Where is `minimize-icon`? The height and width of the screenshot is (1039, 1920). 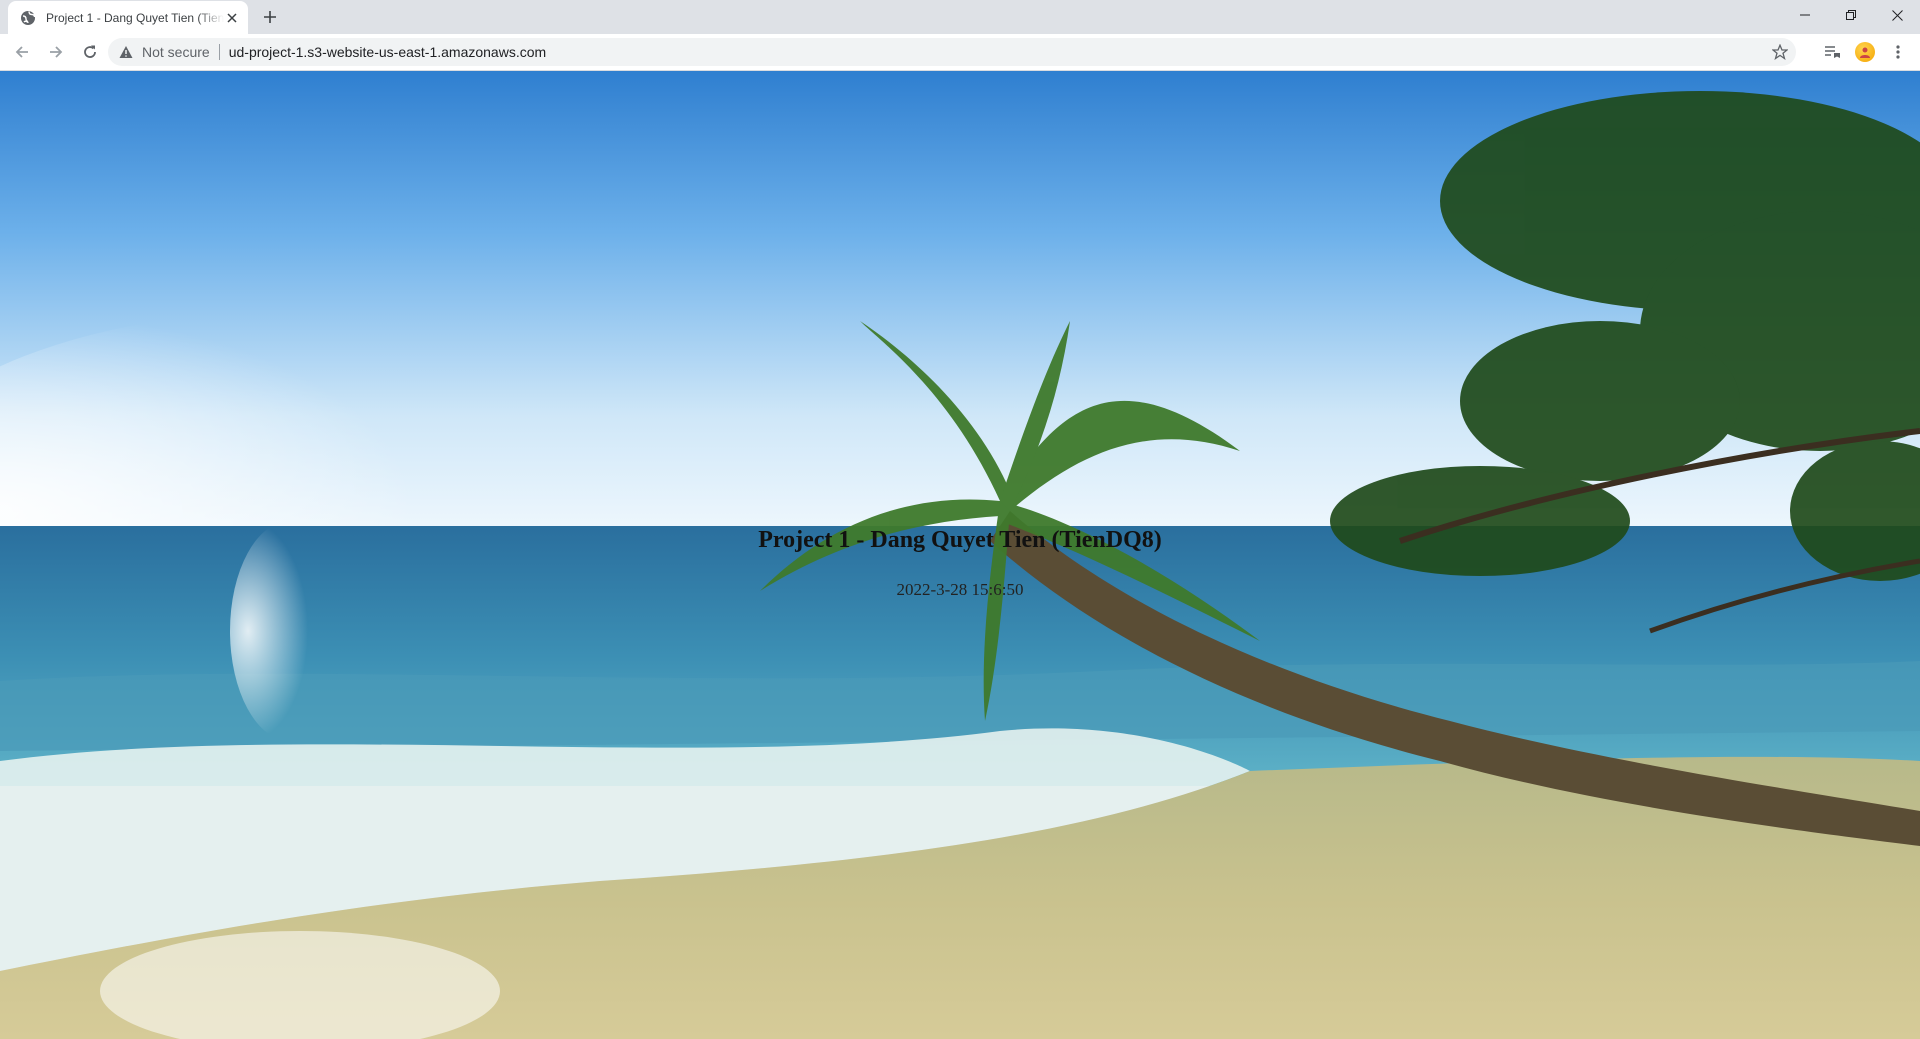 minimize-icon is located at coordinates (1805, 15).